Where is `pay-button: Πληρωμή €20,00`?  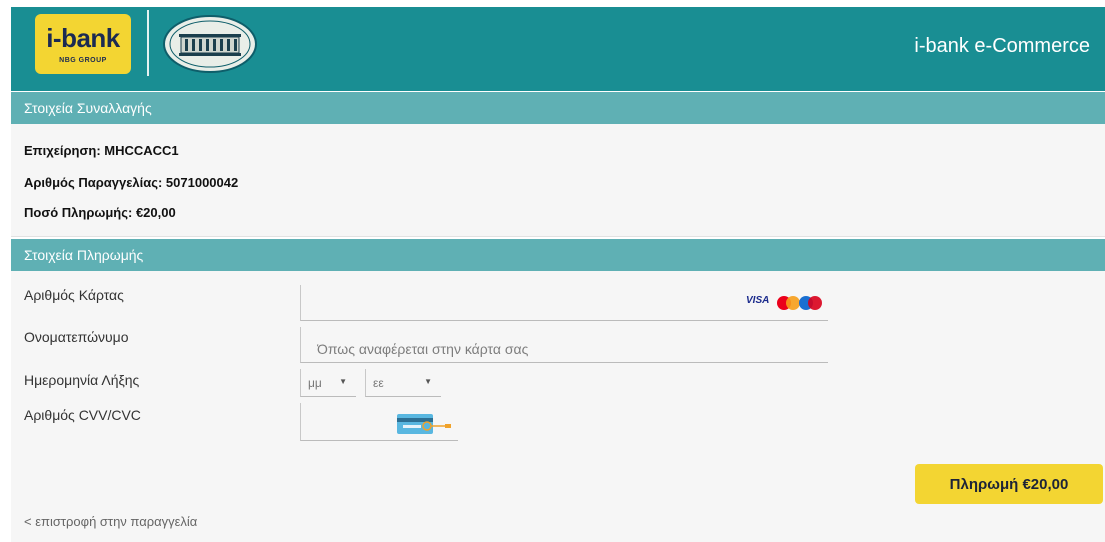
pay-button: Πληρωμή €20,00 is located at coordinates (1009, 484).